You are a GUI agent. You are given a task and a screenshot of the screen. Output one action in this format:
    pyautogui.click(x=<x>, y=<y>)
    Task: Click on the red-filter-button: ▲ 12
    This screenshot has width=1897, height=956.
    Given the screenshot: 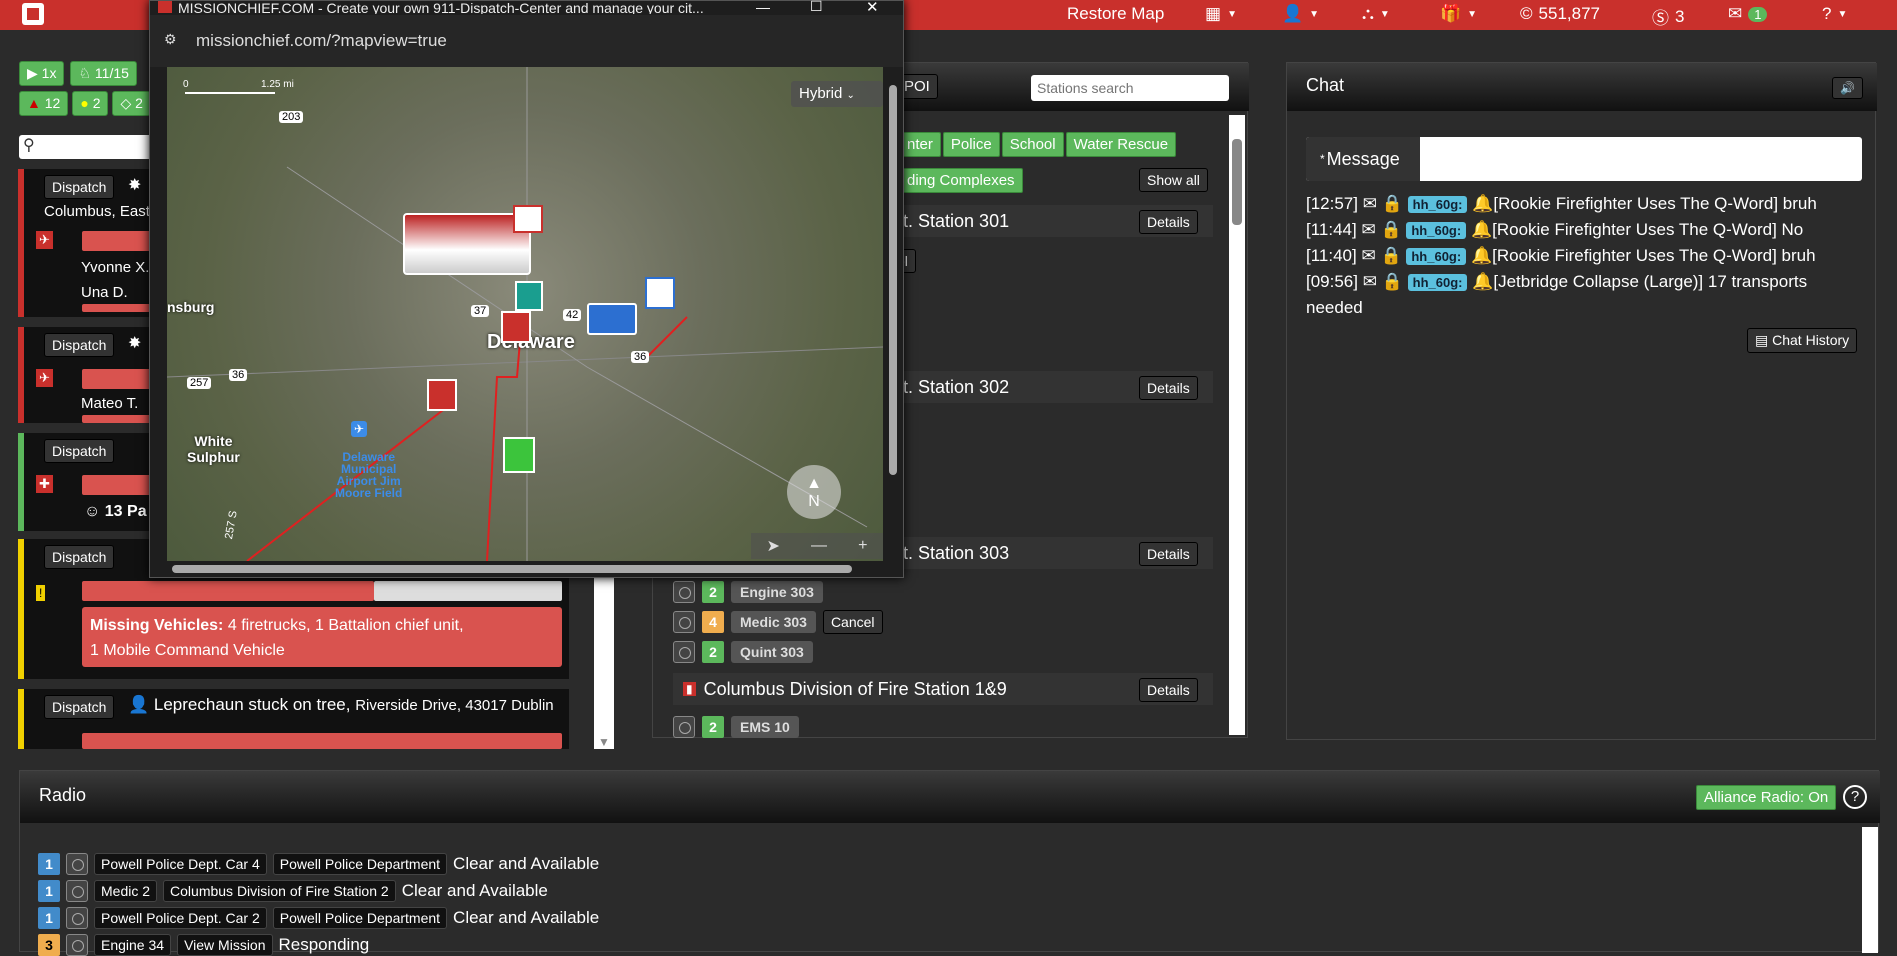 What is the action you would take?
    pyautogui.click(x=44, y=103)
    